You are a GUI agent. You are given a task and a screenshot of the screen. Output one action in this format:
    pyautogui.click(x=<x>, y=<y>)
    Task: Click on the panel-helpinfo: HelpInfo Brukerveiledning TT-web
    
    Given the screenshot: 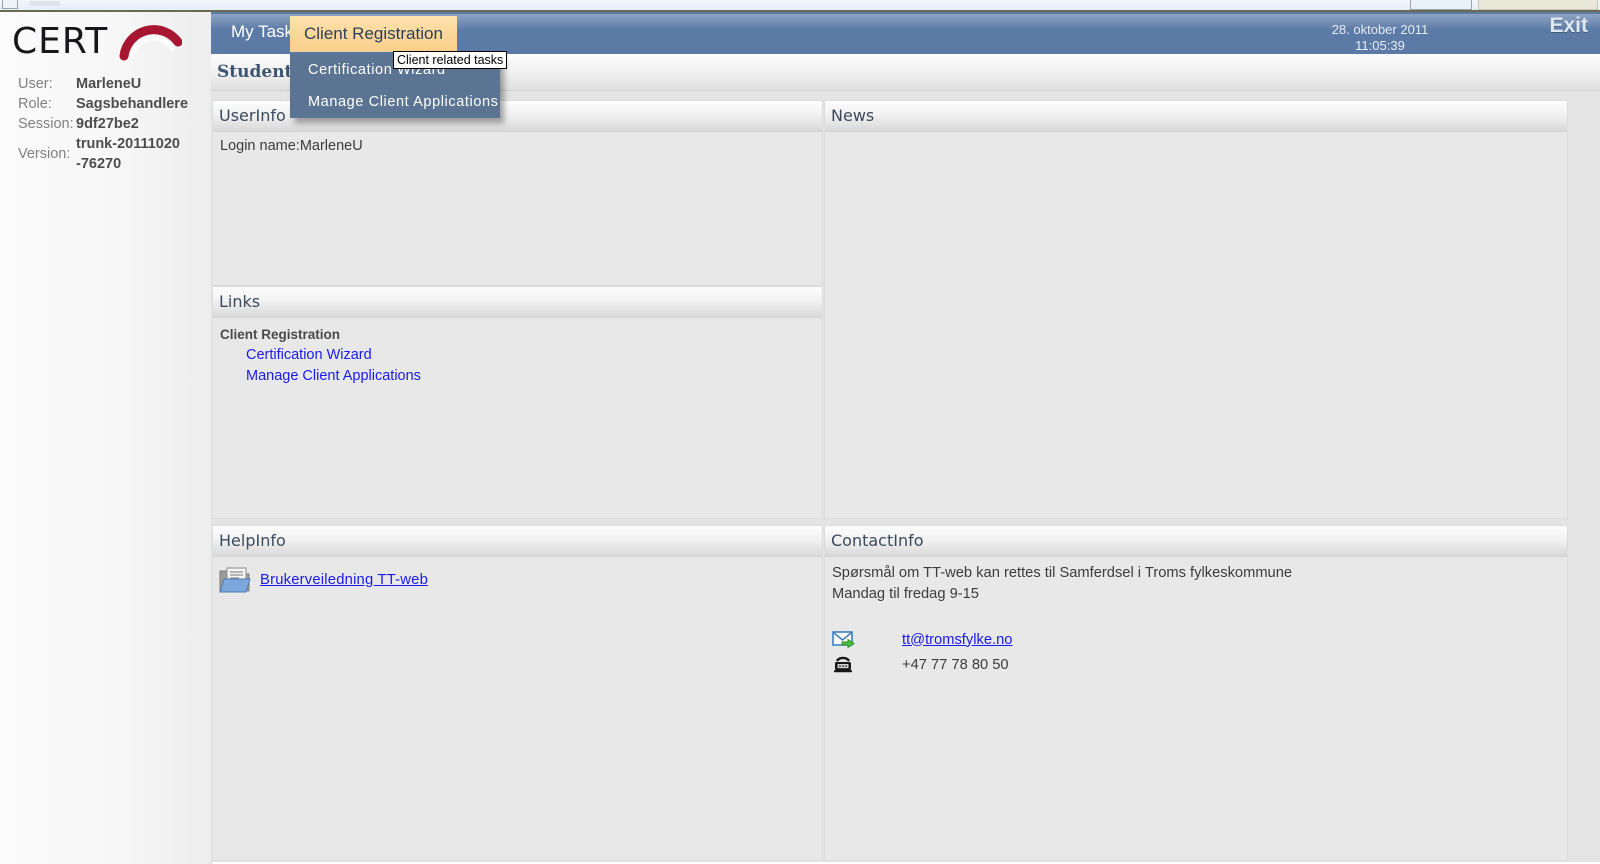 What is the action you would take?
    pyautogui.click(x=517, y=693)
    